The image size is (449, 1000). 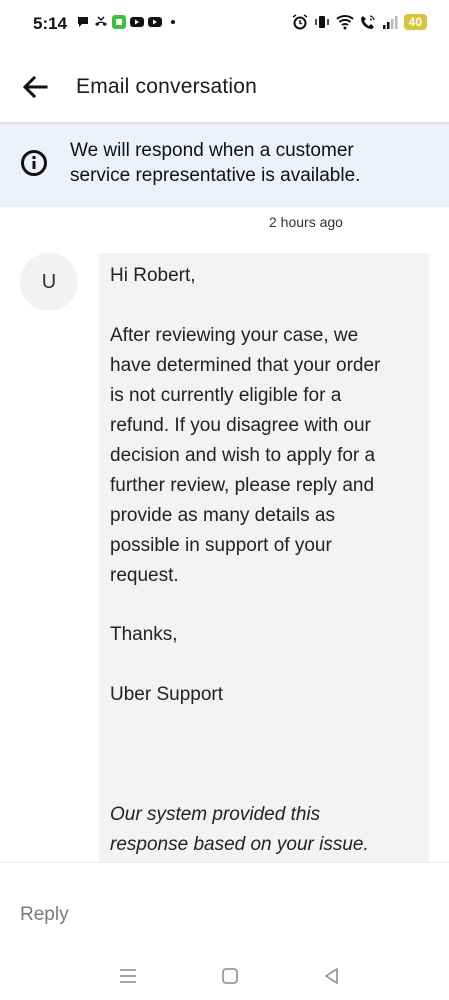 What do you see at coordinates (222, 515) in the screenshot?
I see `message-line: provide as many details as` at bounding box center [222, 515].